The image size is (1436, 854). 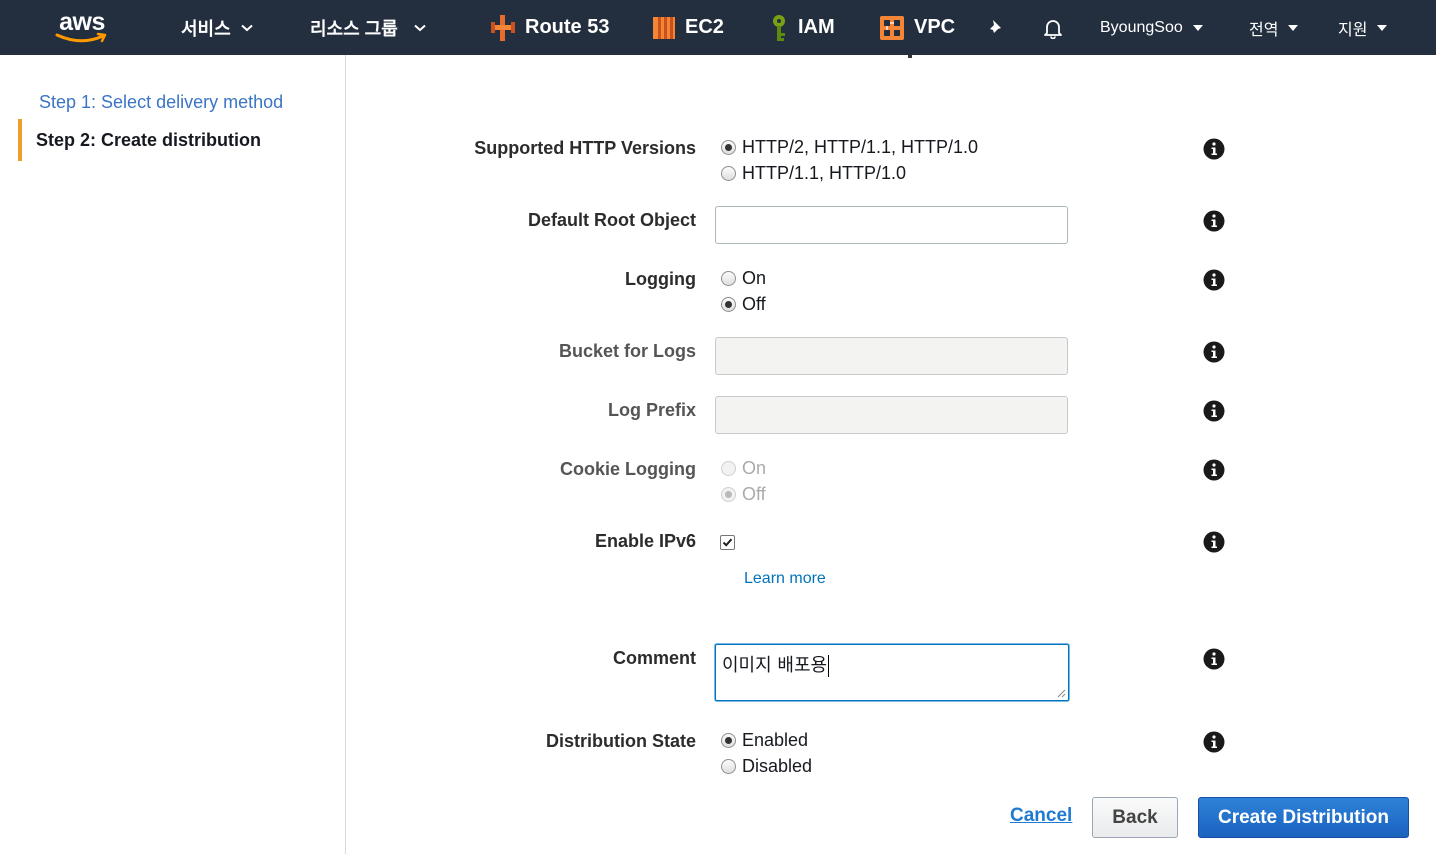 What do you see at coordinates (892, 672) in the screenshot?
I see `comment-textarea: 이미지 배포용` at bounding box center [892, 672].